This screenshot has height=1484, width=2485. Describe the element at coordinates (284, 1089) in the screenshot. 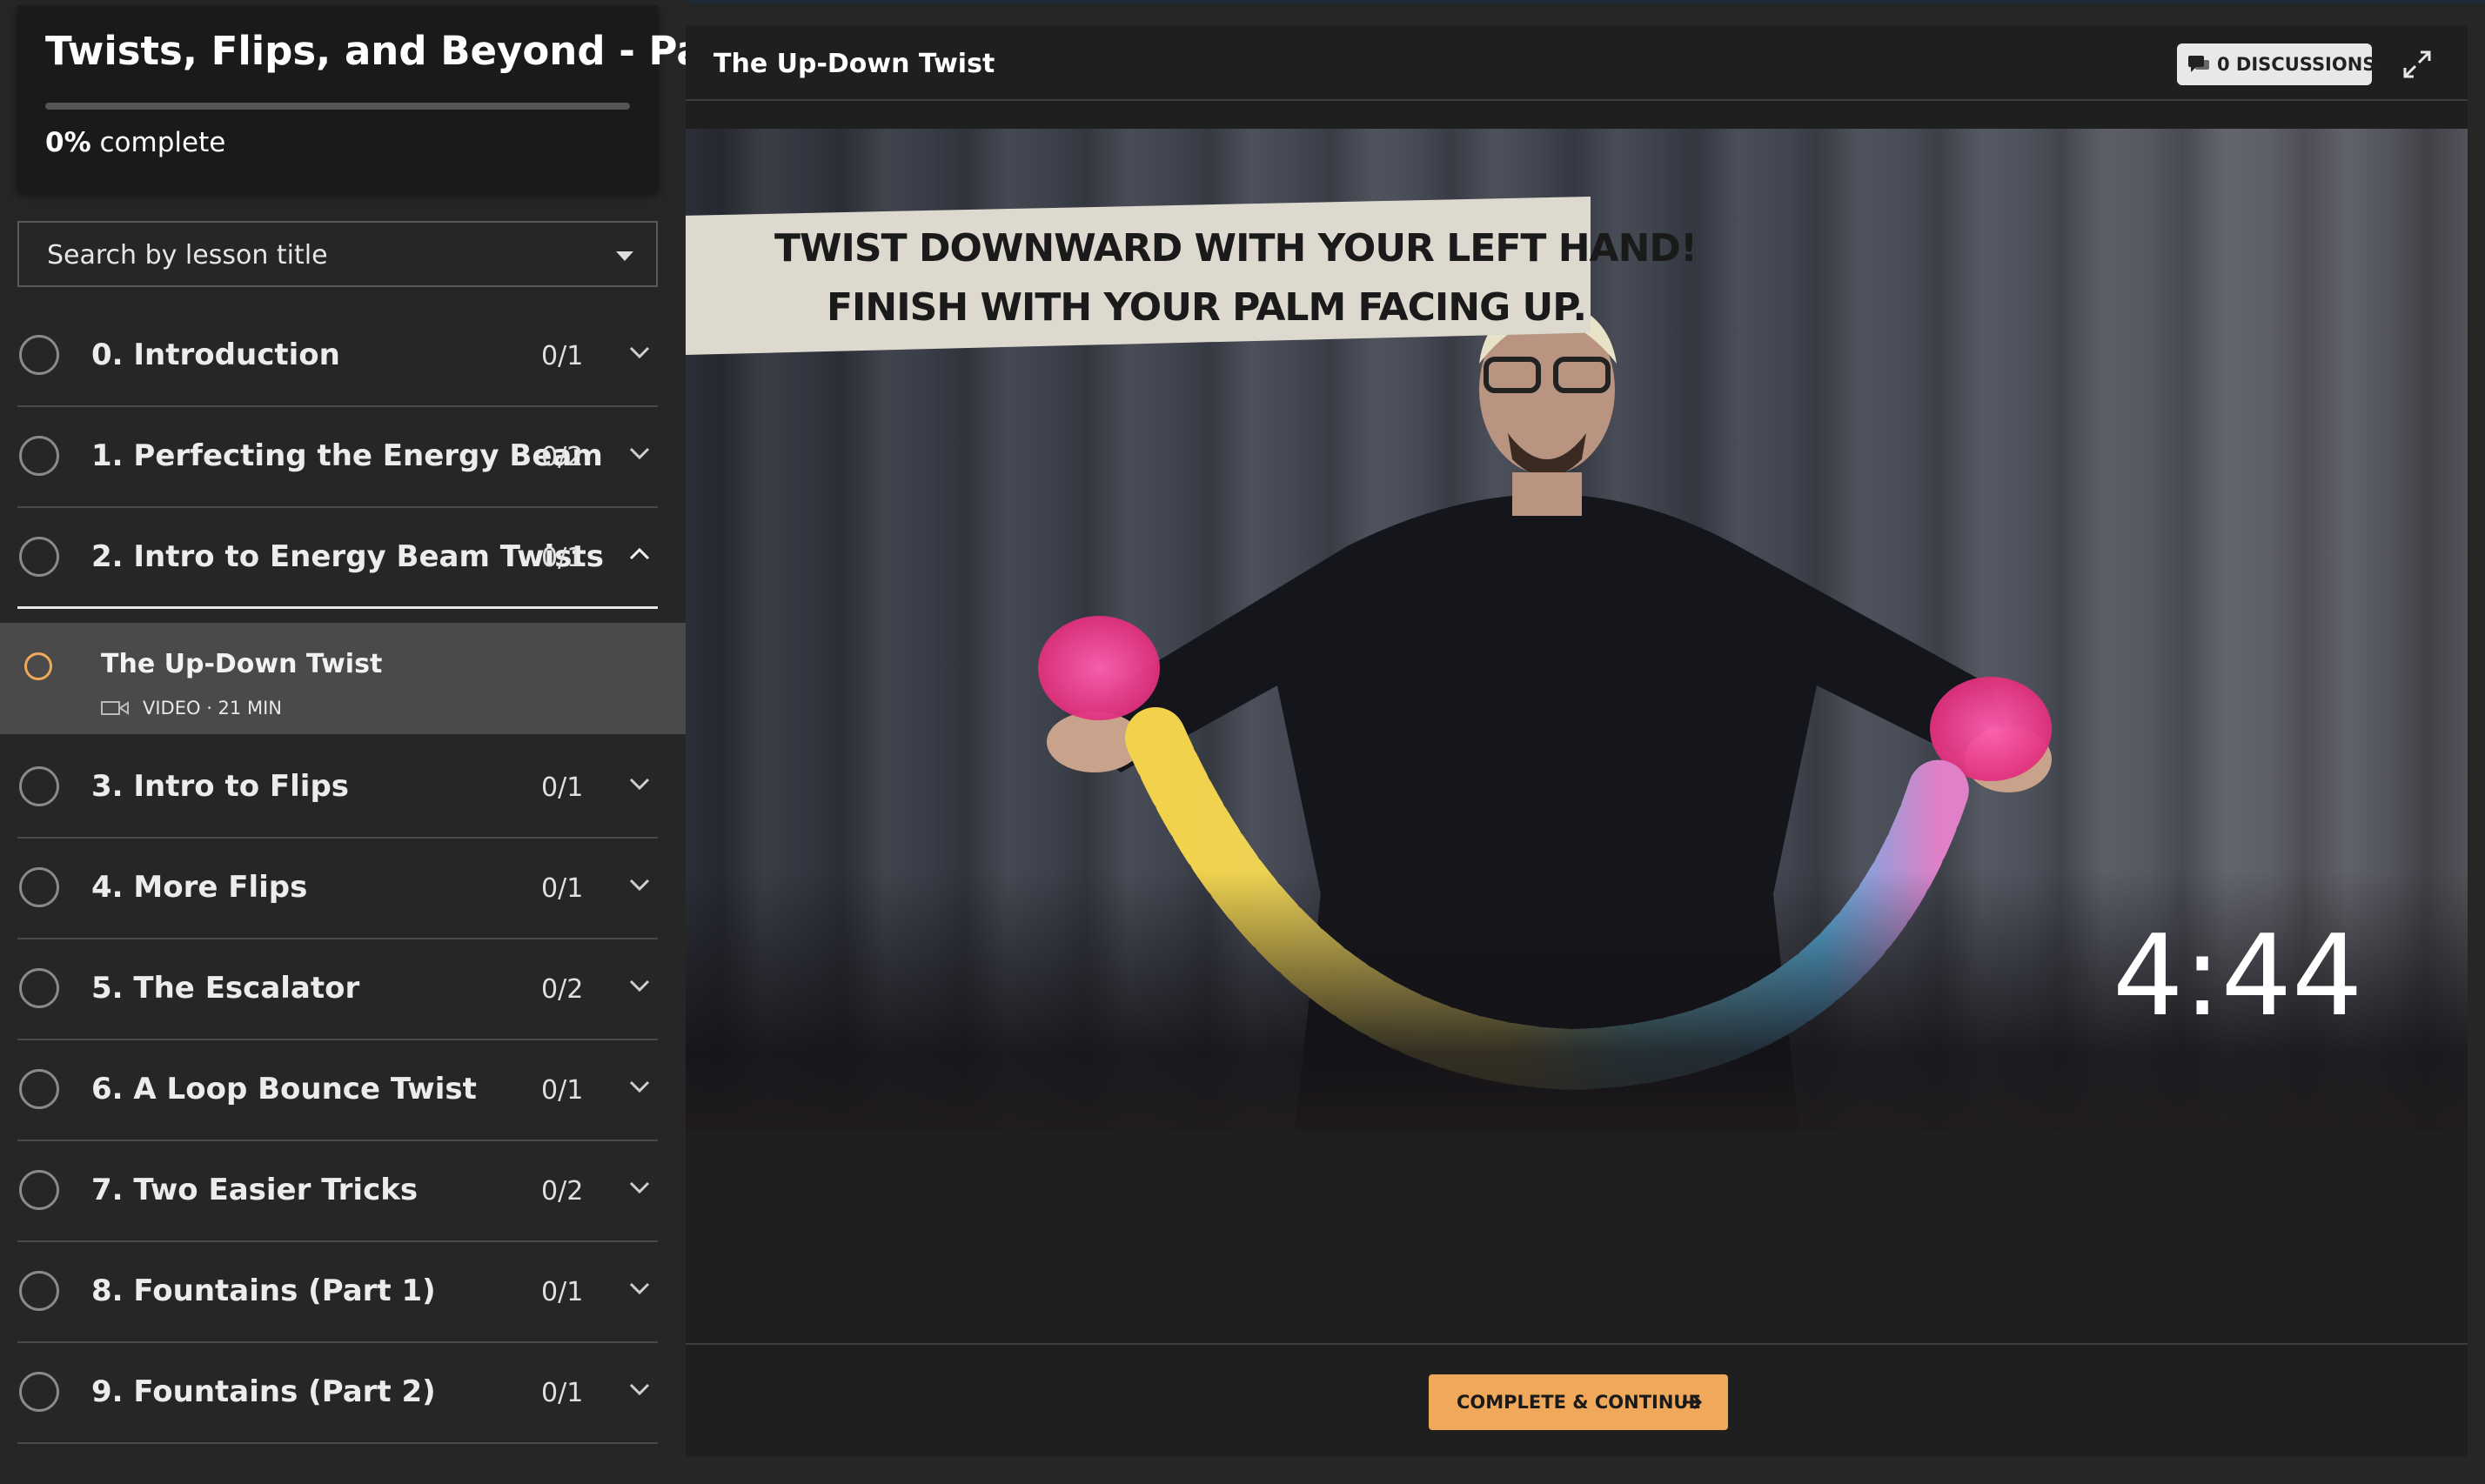

I see `section-title: 6. A Loop Bounce Twist` at that location.